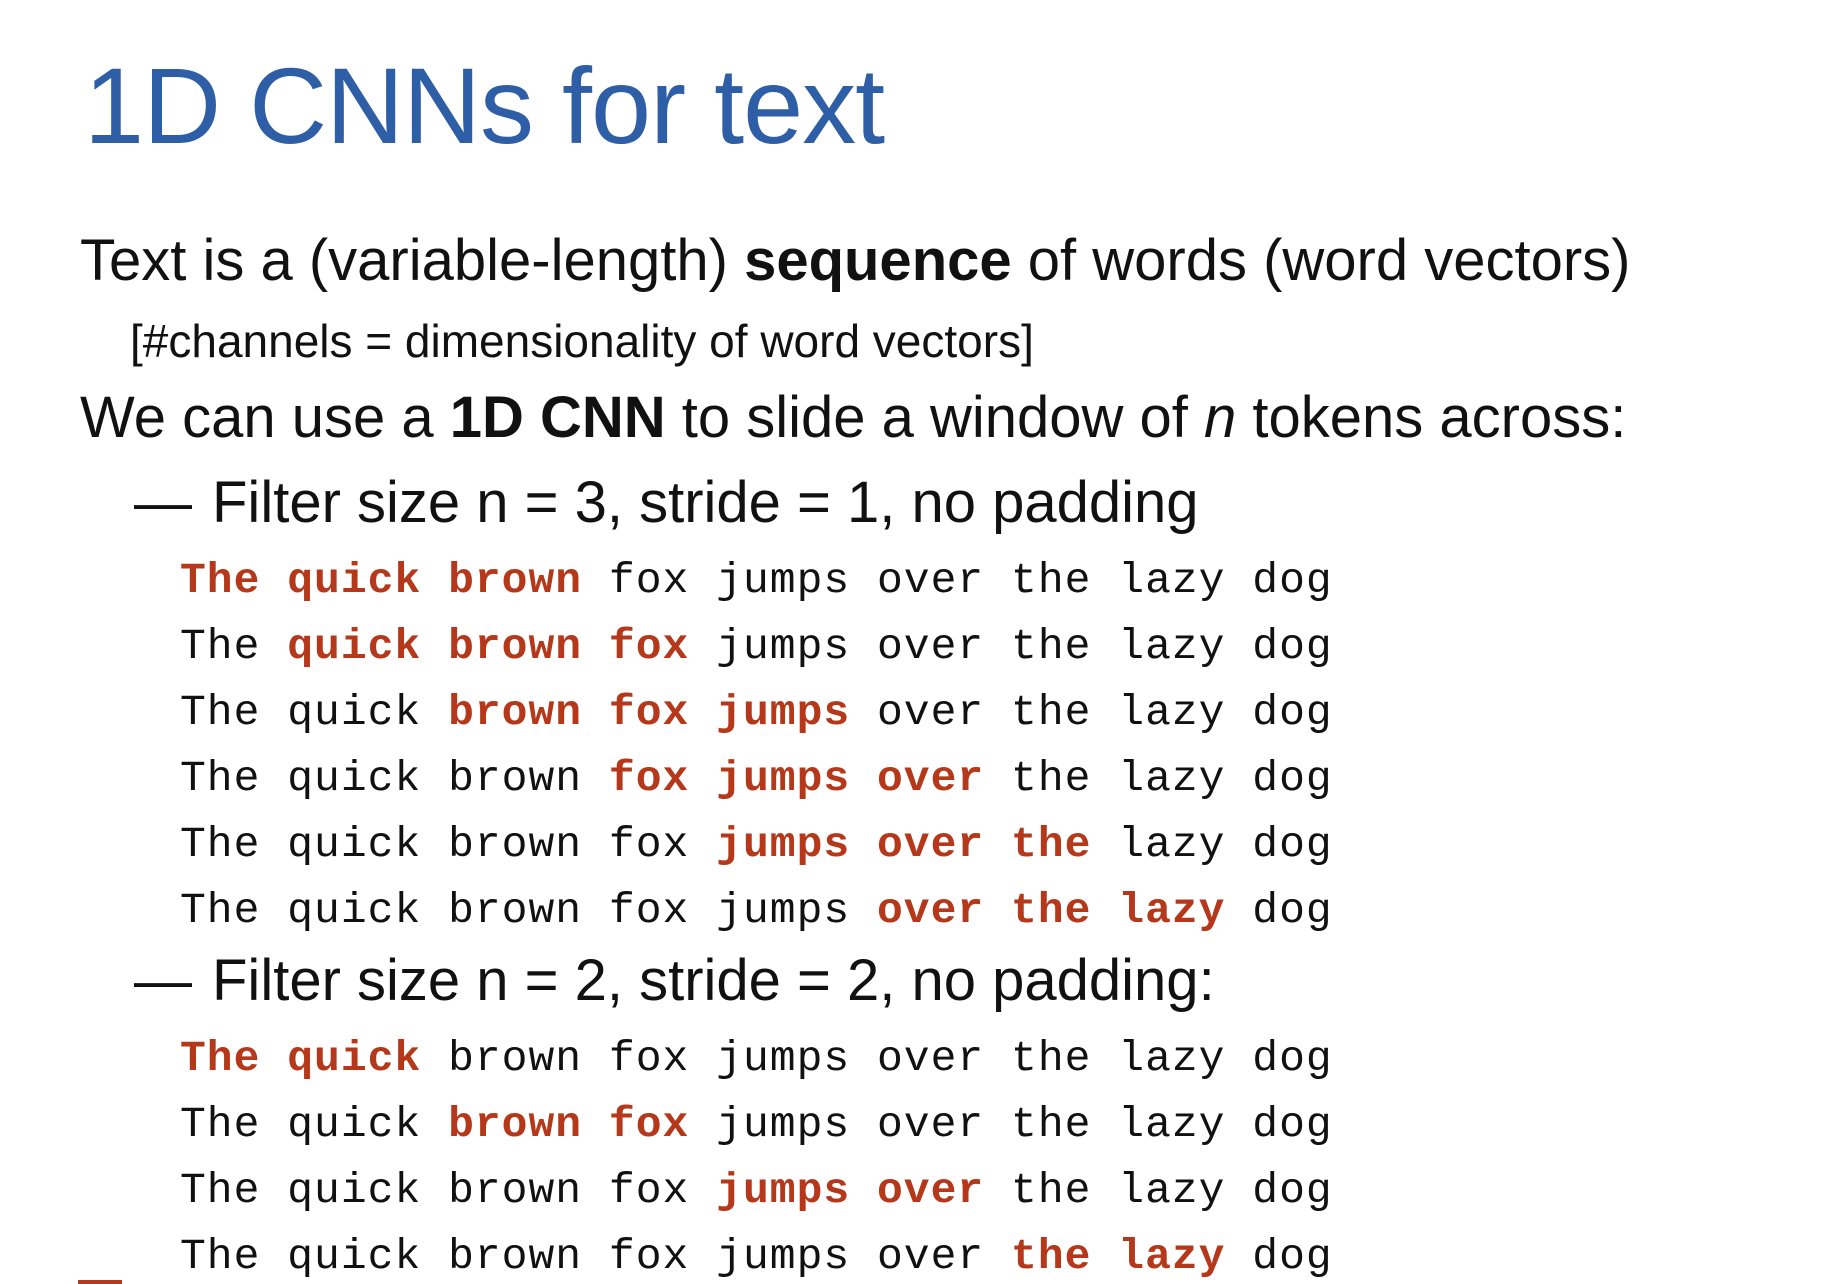 The image size is (1825, 1284). I want to click on bullet-sequence-prefix: Text is a (variable-length), so click(412, 260).